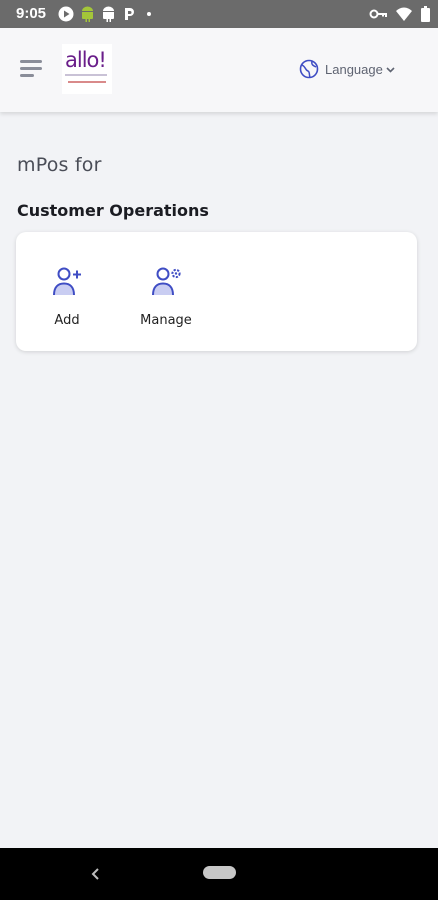 Image resolution: width=438 pixels, height=900 pixels. Describe the element at coordinates (66, 14) in the screenshot. I see `play-circle-icon` at that location.